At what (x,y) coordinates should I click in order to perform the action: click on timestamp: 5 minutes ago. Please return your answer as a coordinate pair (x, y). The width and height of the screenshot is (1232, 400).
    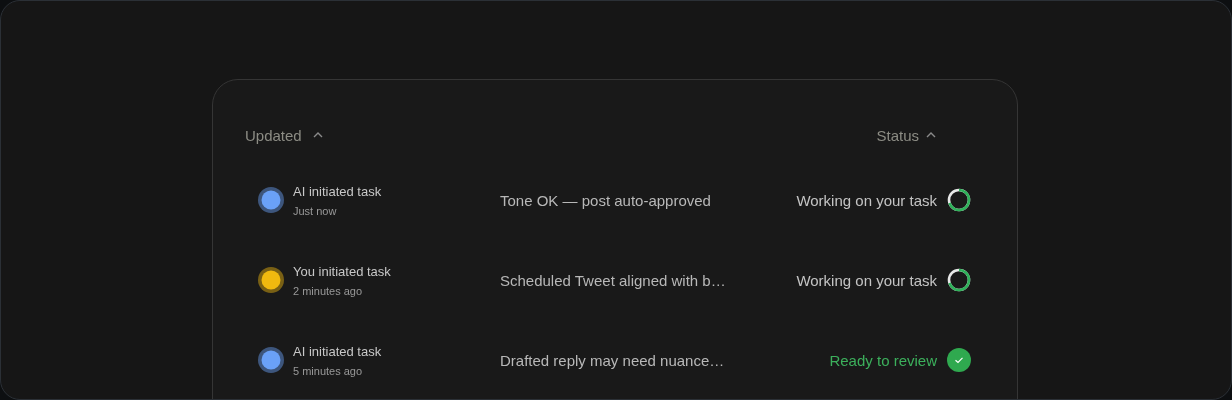
    Looking at the image, I should click on (328, 370).